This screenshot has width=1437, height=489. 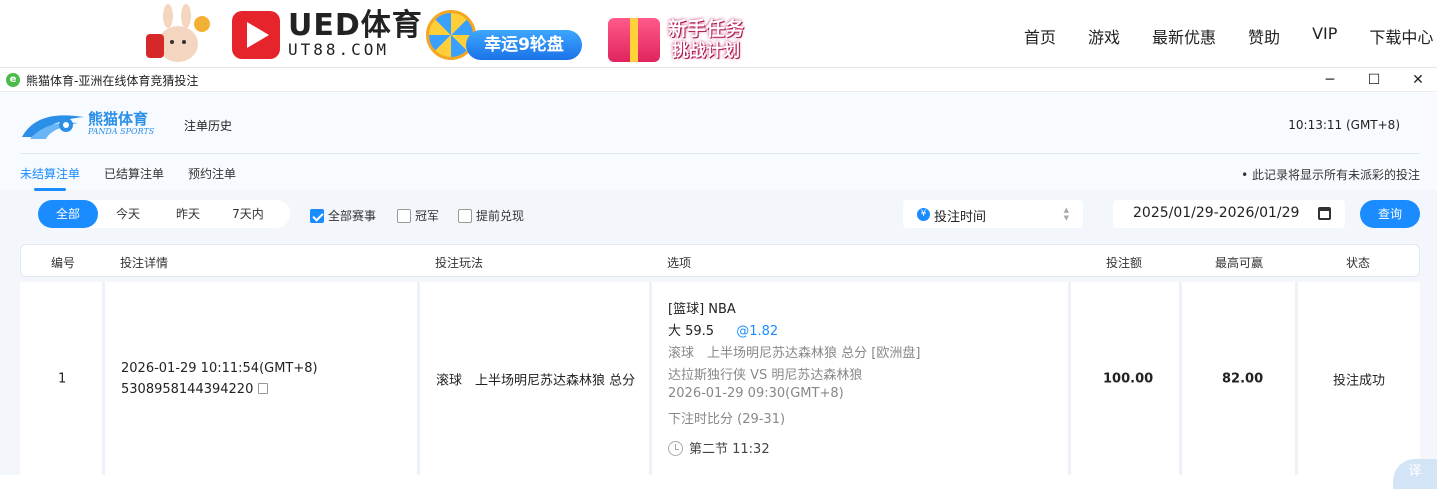 I want to click on option-score: 下注时比分 (29-31), so click(x=727, y=419).